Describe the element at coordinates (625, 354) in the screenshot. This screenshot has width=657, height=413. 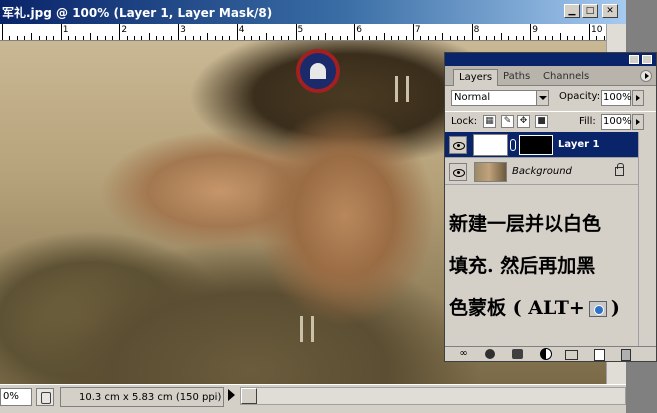
I see `delete-layer-icon` at that location.